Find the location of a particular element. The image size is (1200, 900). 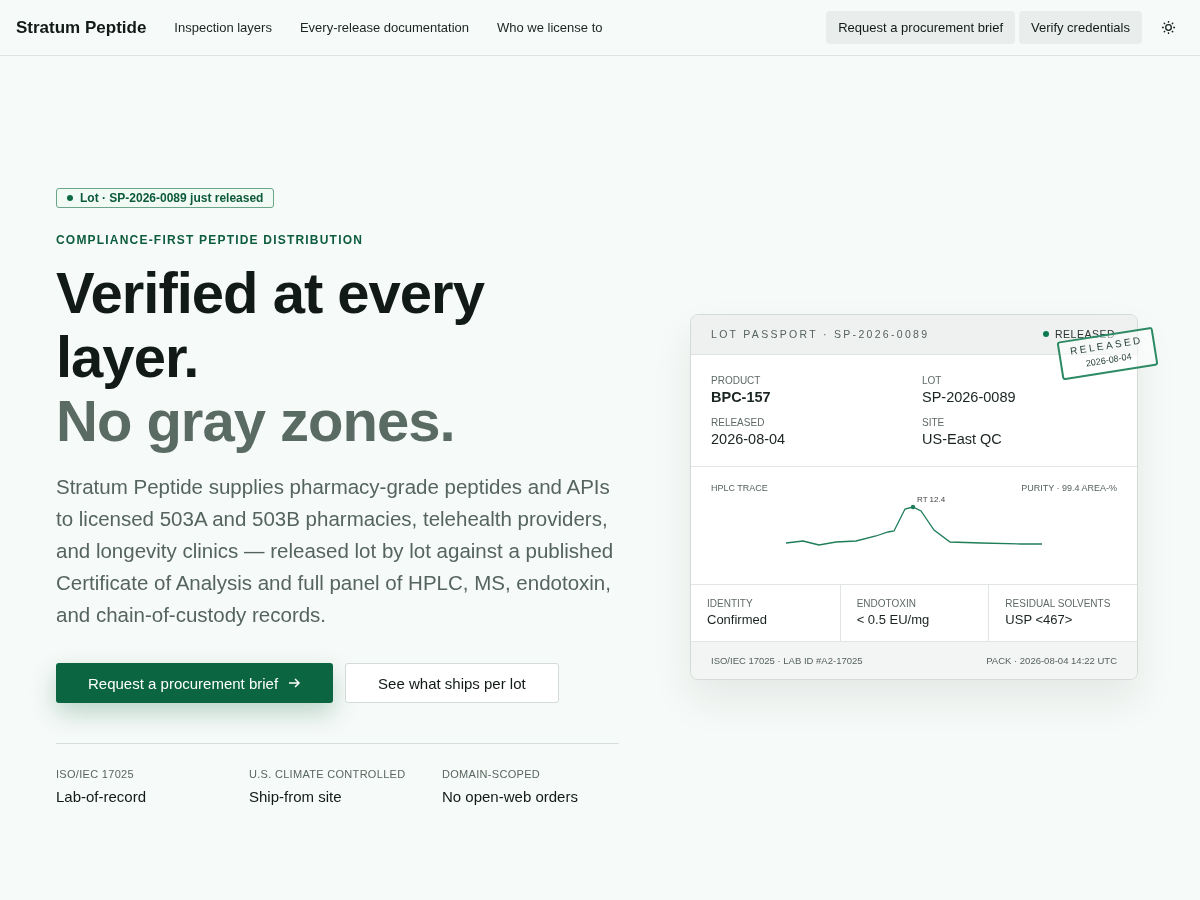

fact-label: DOMAIN-SCOPED is located at coordinates (492, 774).